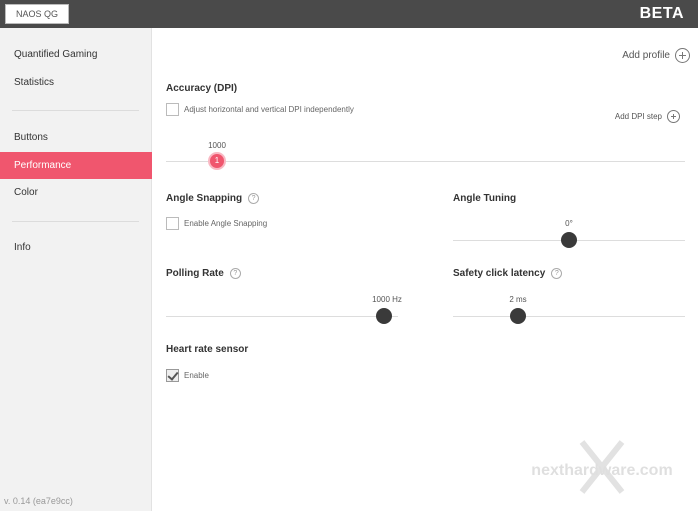 Image resolution: width=698 pixels, height=511 pixels. I want to click on sidebar-item-performance: Performance, so click(76, 165).